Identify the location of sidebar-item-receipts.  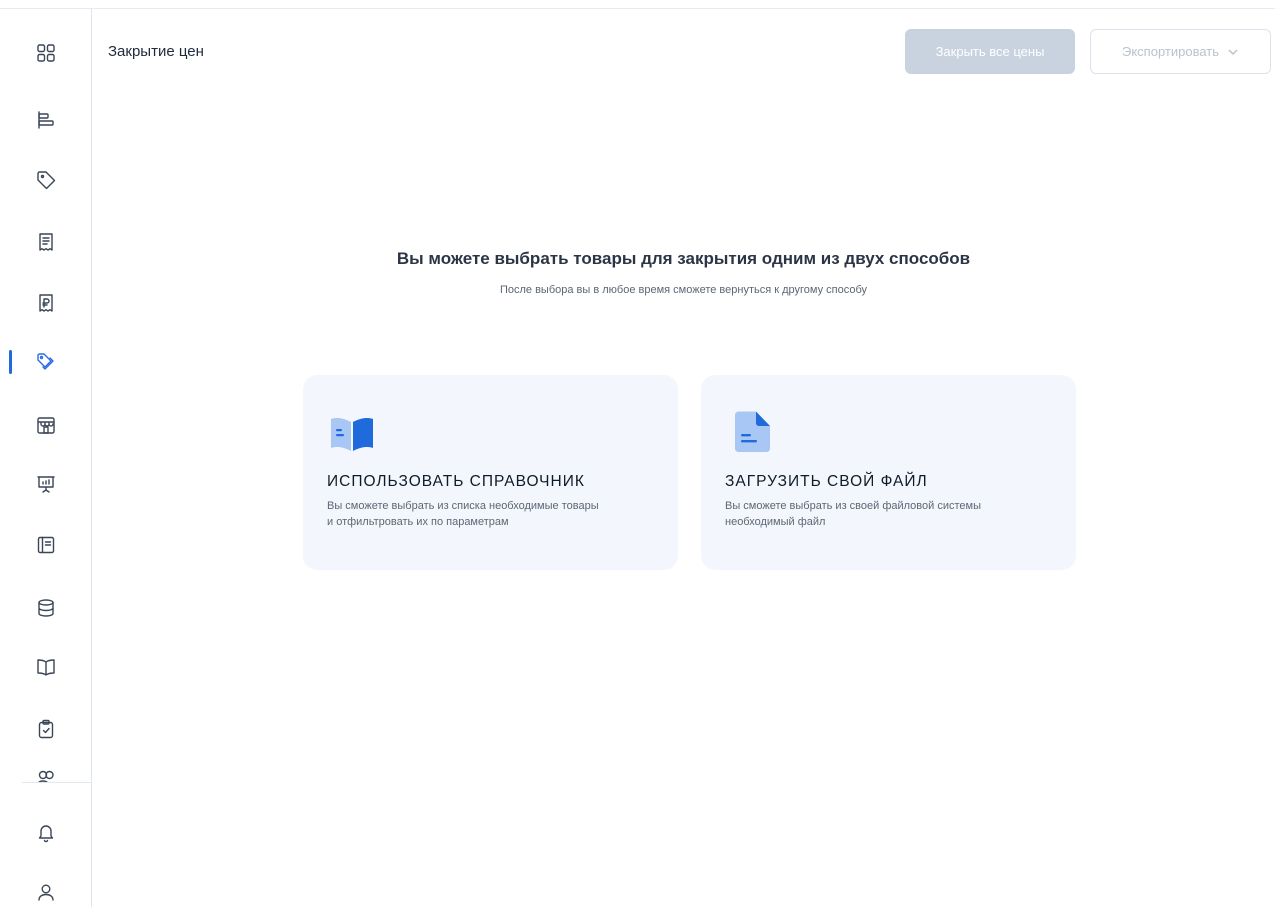
(45, 242).